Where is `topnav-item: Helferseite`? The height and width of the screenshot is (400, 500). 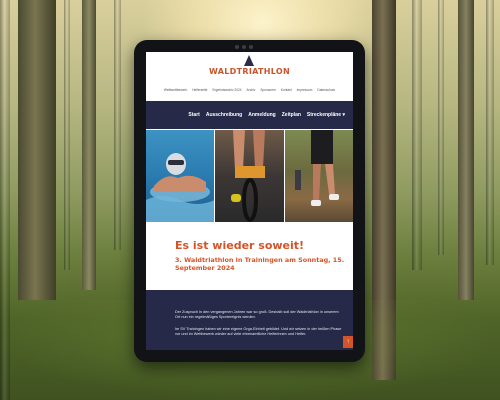 topnav-item: Helferseite is located at coordinates (199, 90).